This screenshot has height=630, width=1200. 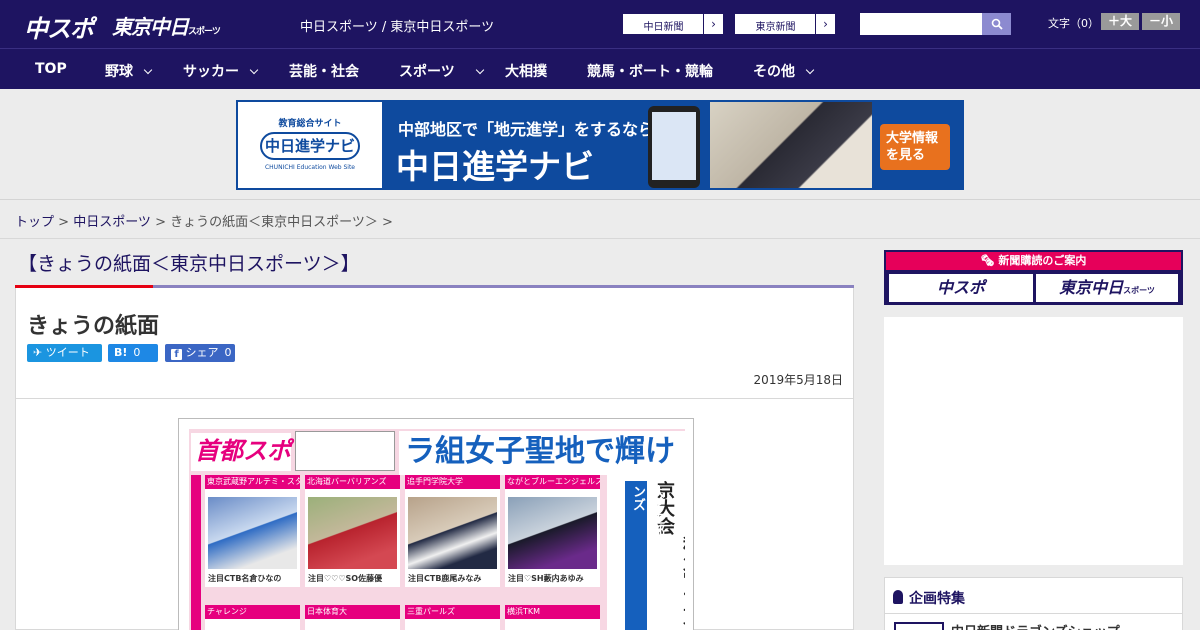 I want to click on team-caption: 横浜TKM, so click(x=524, y=611).